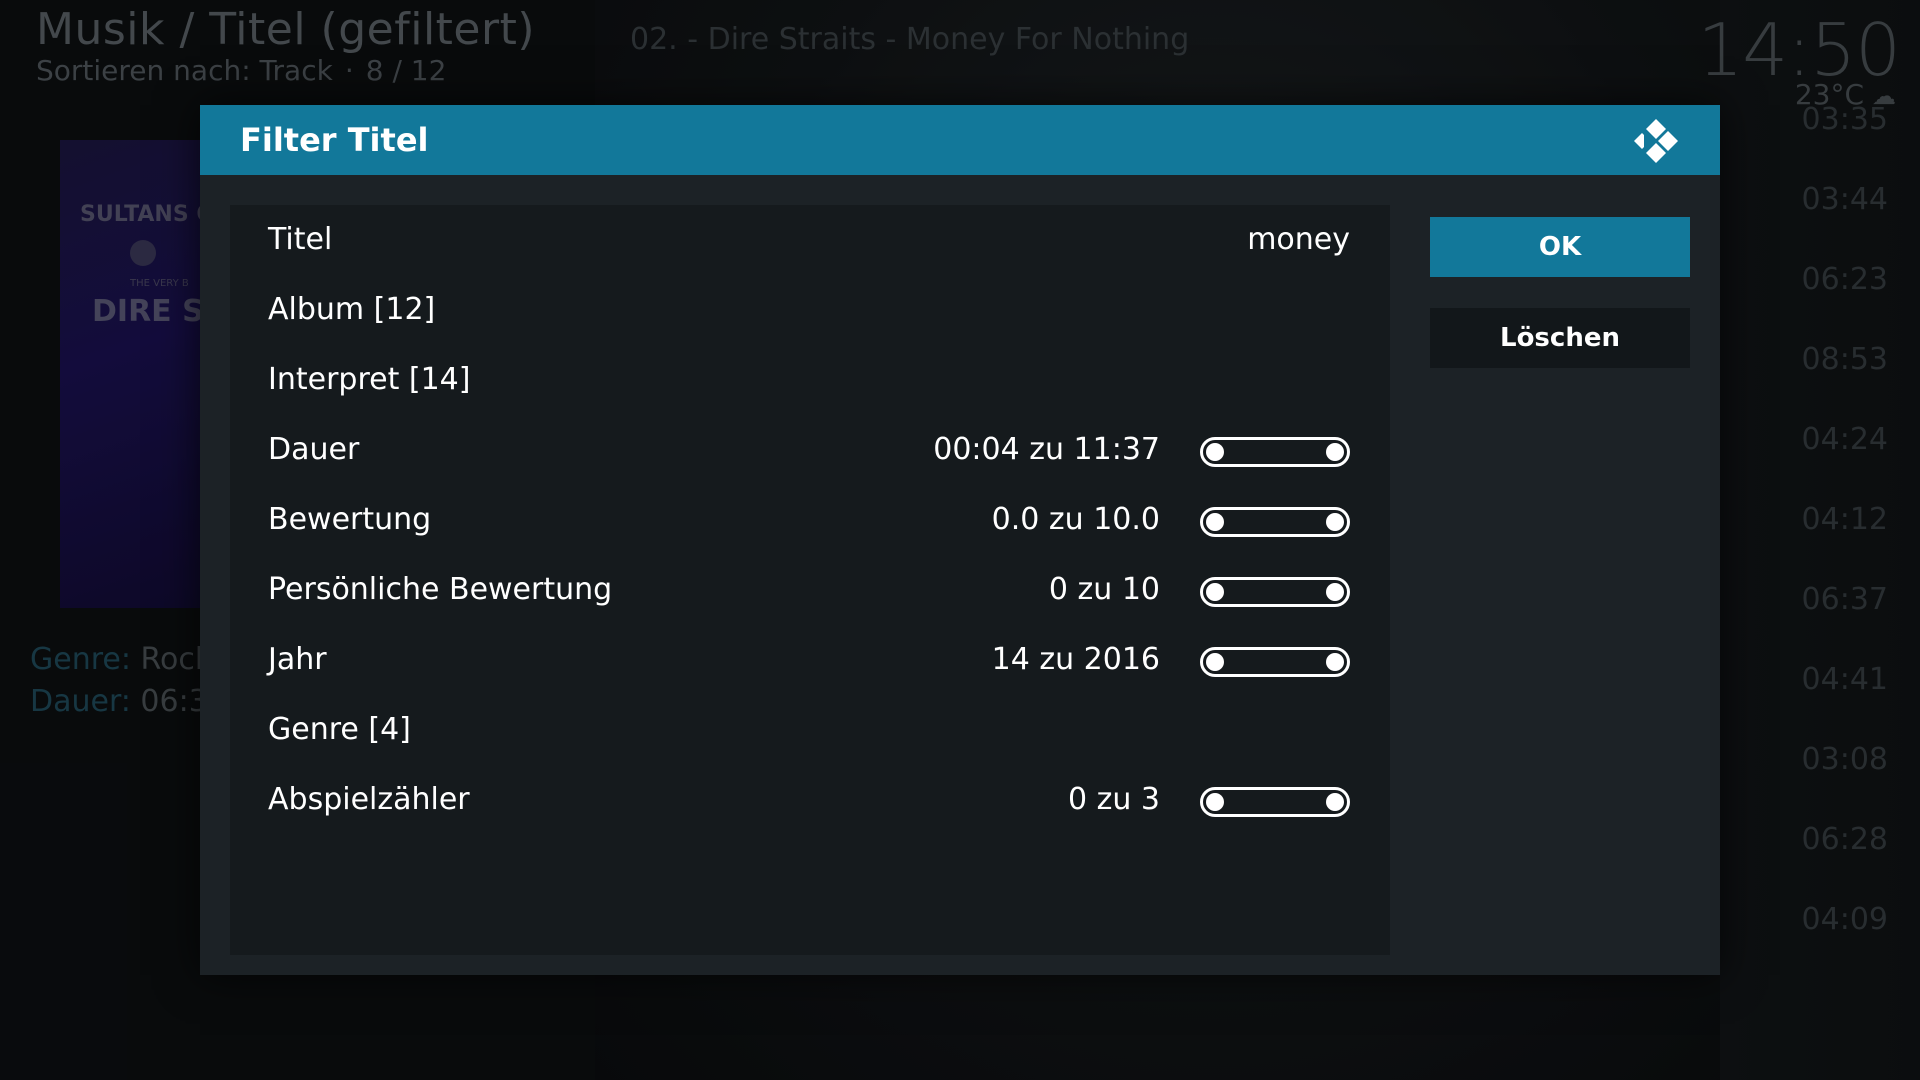 This screenshot has height=1080, width=1920. I want to click on filter-value: 0 zu 10, so click(1104, 589).